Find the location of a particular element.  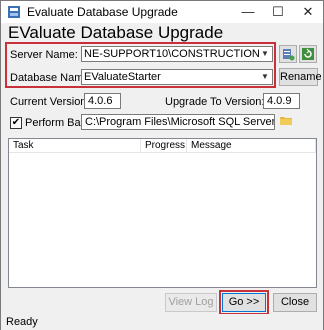

upgrade-version-field: 4.0.9 is located at coordinates (281, 101).